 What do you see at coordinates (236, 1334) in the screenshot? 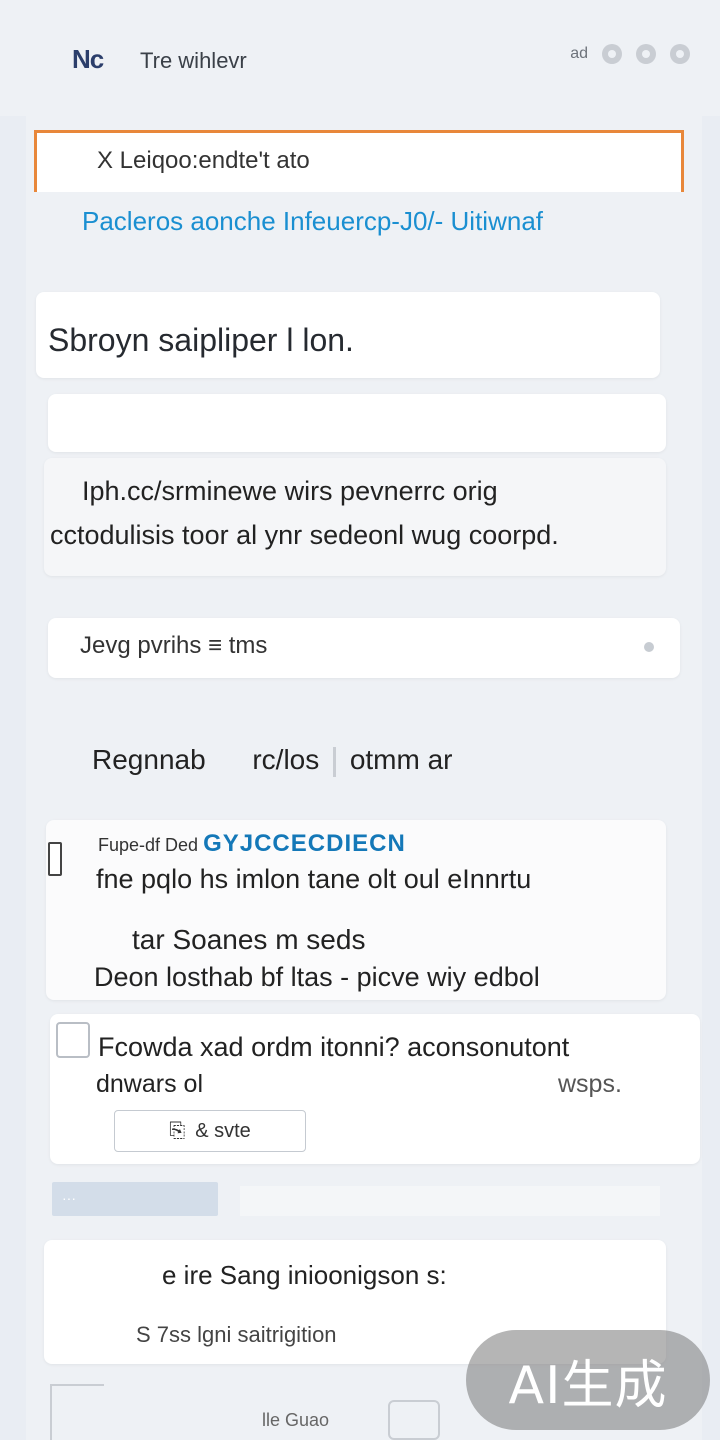
I see `related-subtitle: S 7ss lgni saitrigition` at bounding box center [236, 1334].